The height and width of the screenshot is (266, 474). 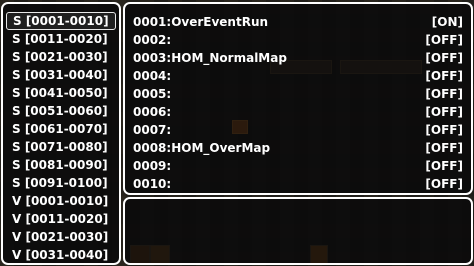 What do you see at coordinates (61, 183) in the screenshot?
I see `group-item: S [0091-0100]` at bounding box center [61, 183].